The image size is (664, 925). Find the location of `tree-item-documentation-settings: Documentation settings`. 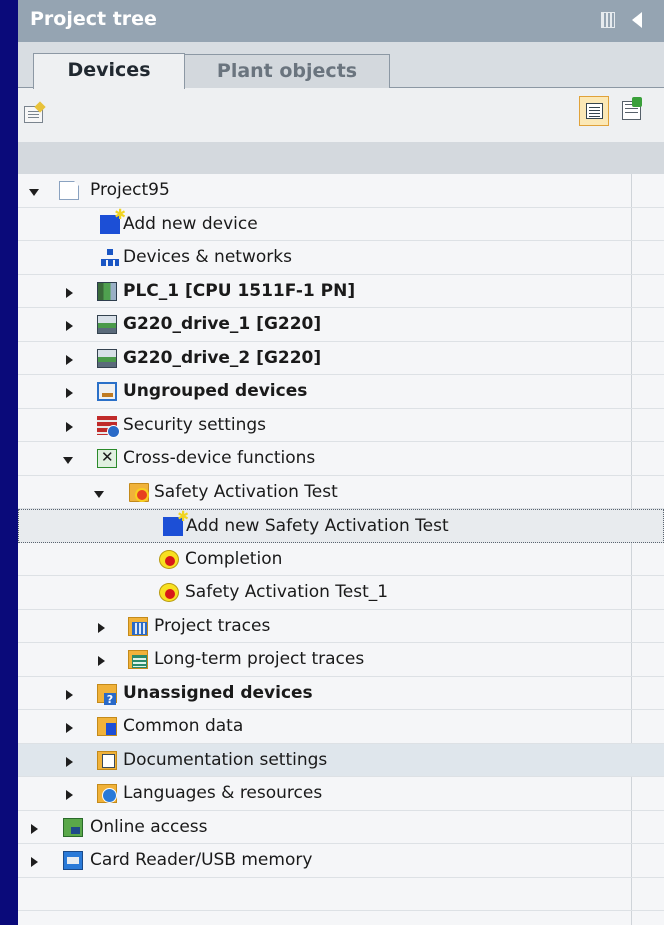

tree-item-documentation-settings: Documentation settings is located at coordinates (341, 760).